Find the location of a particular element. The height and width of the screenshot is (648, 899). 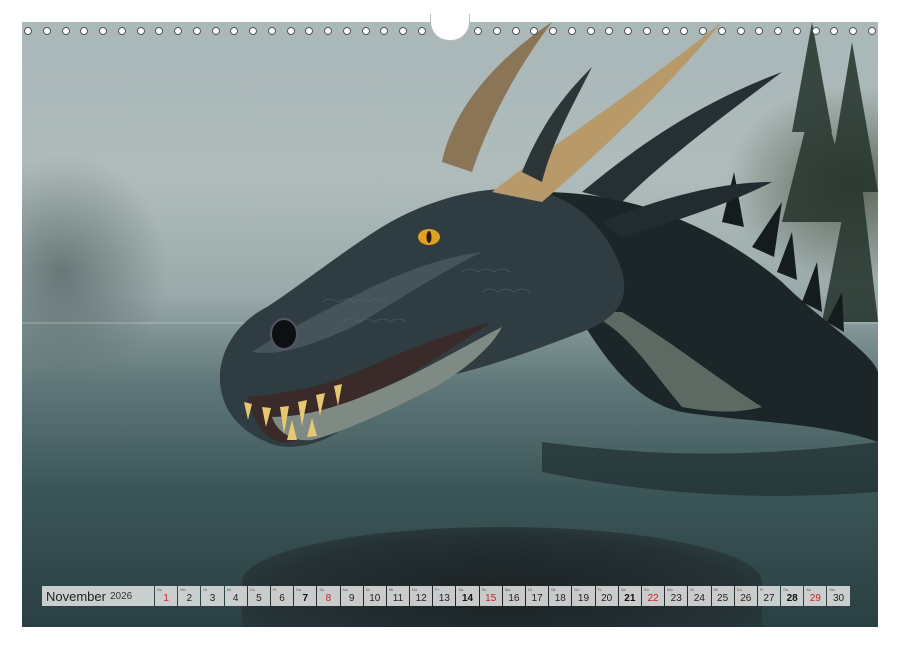

day-cell: Fr 20 is located at coordinates (606, 596).